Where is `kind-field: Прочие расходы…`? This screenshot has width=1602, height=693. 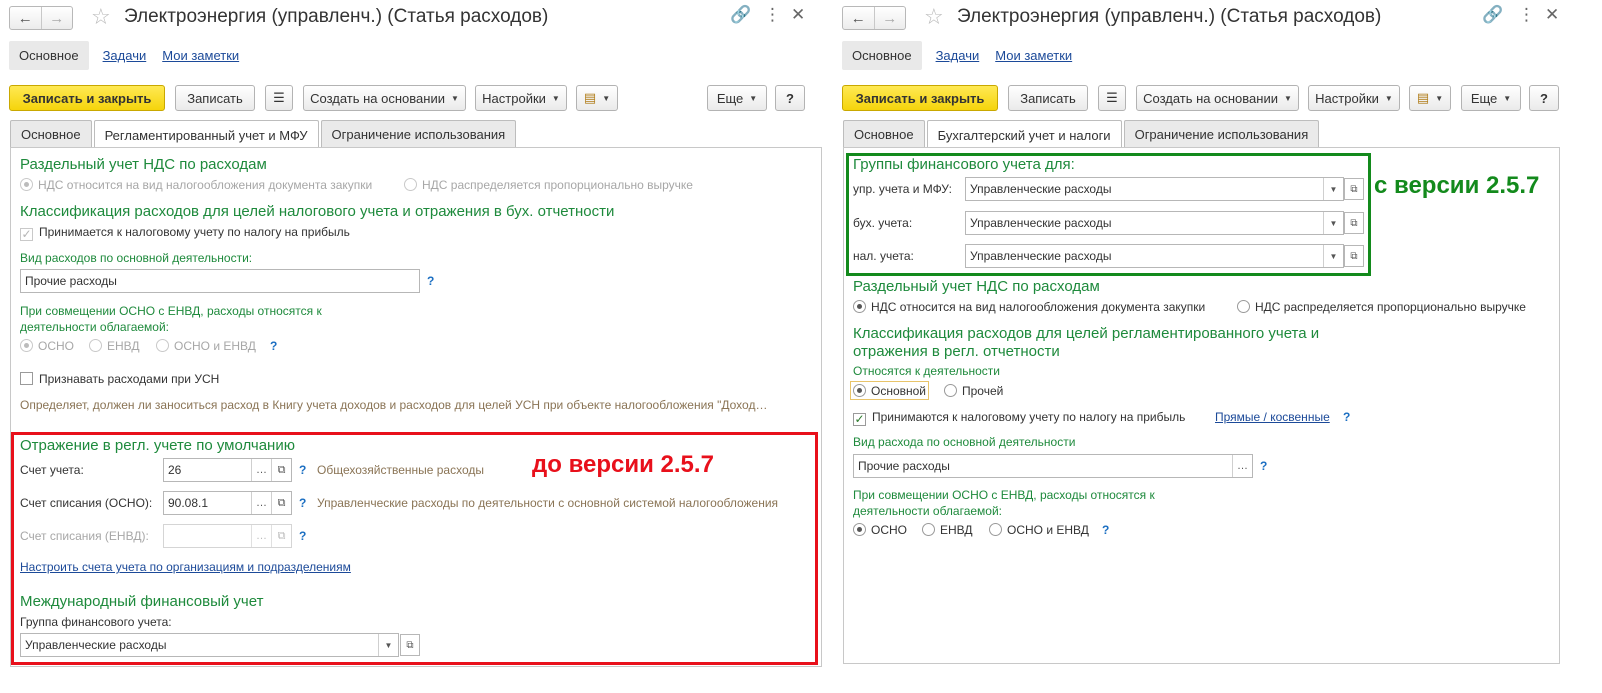 kind-field: Прочие расходы… is located at coordinates (1053, 466).